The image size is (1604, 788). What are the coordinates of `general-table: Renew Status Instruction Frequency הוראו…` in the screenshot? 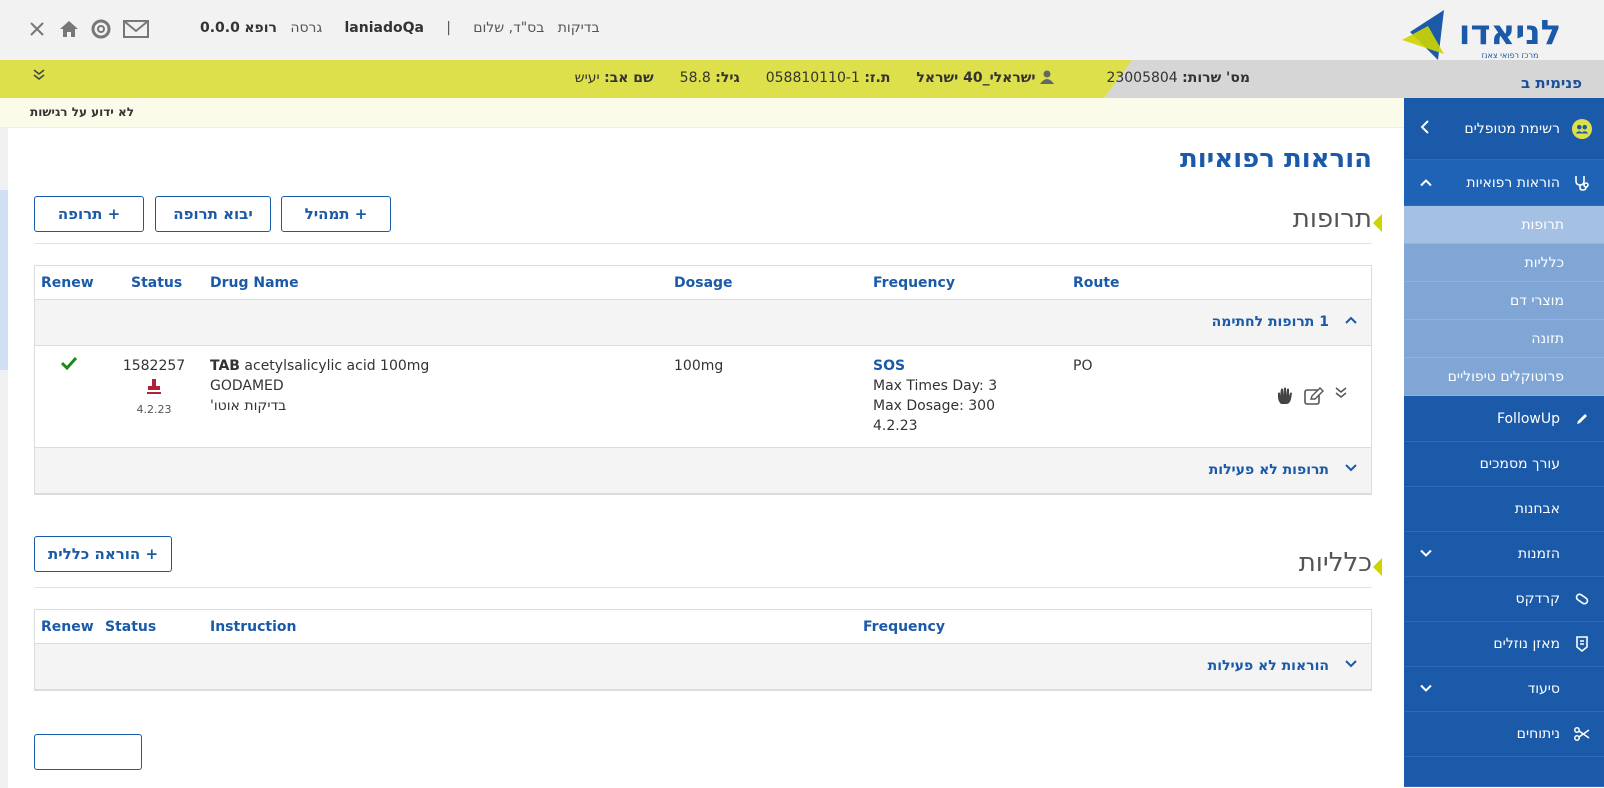 It's located at (703, 650).